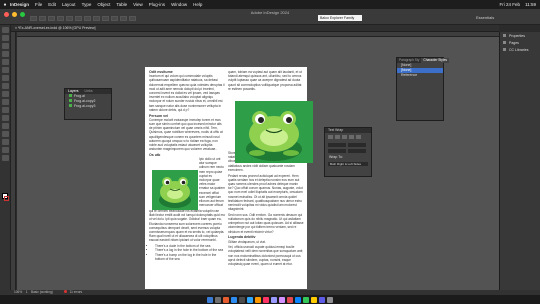 This screenshot has width=540, height=304. What do you see at coordinates (420, 75) in the screenshot?
I see `style-item: Reference` at bounding box center [420, 75].